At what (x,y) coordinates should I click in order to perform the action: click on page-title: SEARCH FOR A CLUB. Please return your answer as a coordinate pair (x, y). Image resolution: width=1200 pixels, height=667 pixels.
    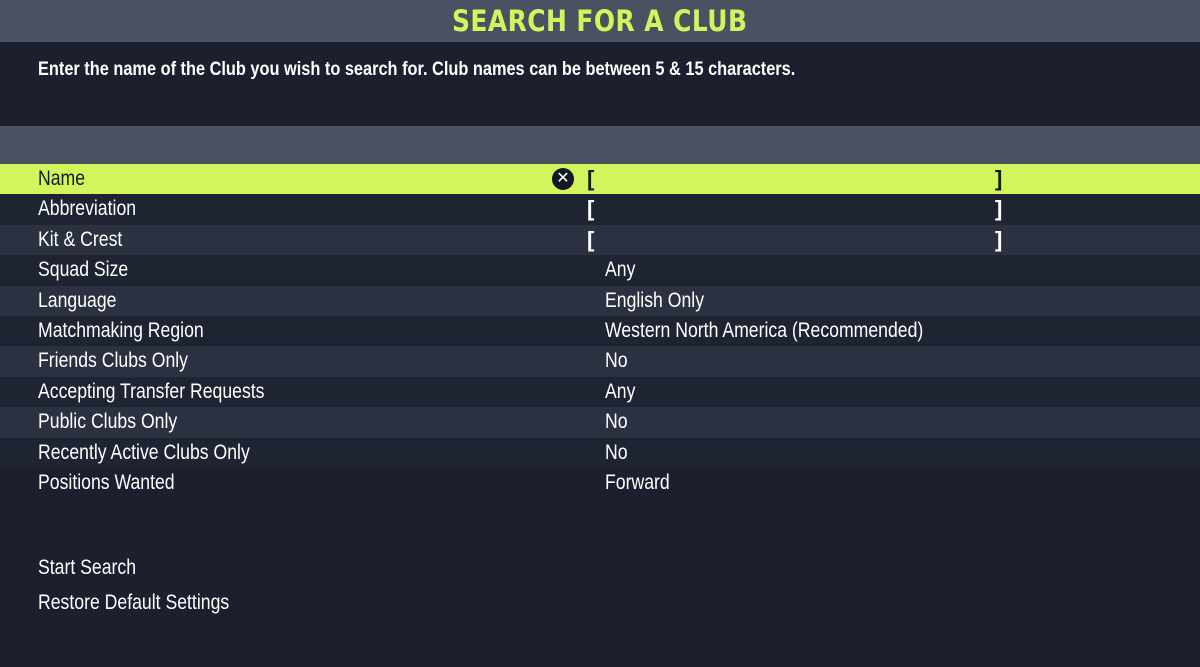
    Looking at the image, I should click on (600, 21).